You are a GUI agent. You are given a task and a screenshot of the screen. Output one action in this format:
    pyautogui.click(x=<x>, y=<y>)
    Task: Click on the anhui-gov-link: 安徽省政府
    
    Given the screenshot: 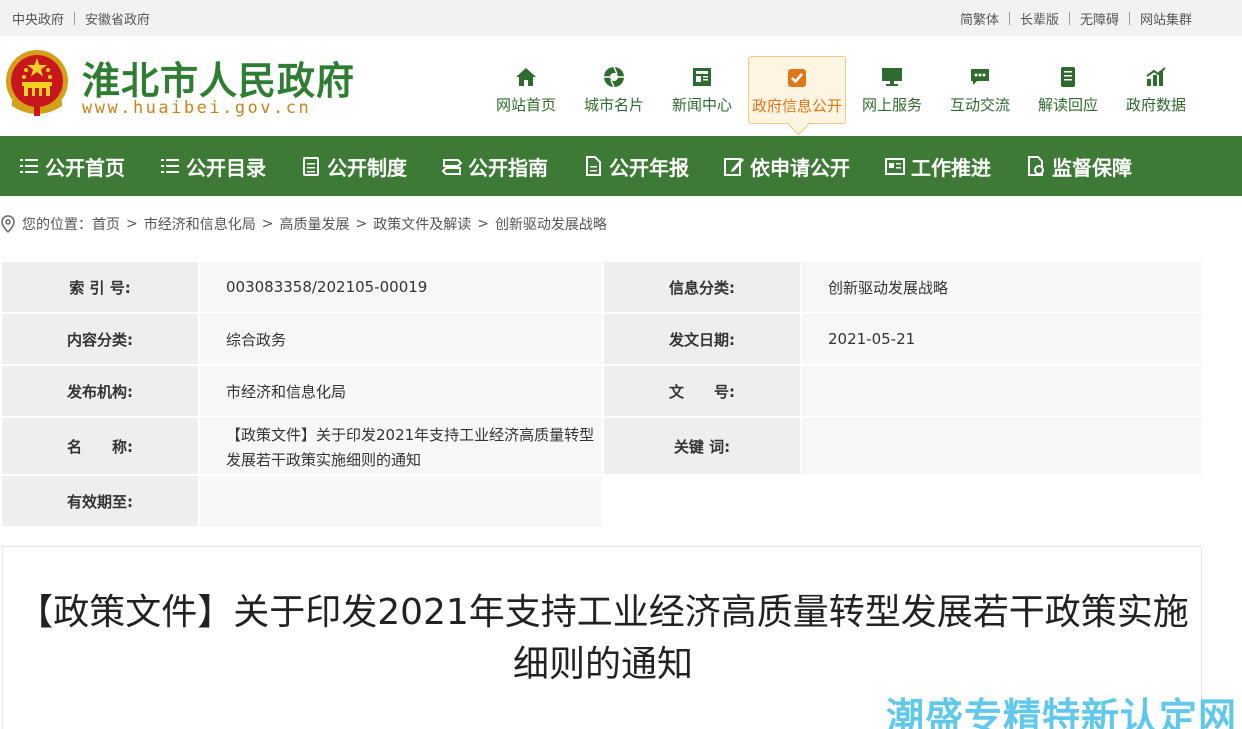 What is the action you would take?
    pyautogui.click(x=117, y=18)
    